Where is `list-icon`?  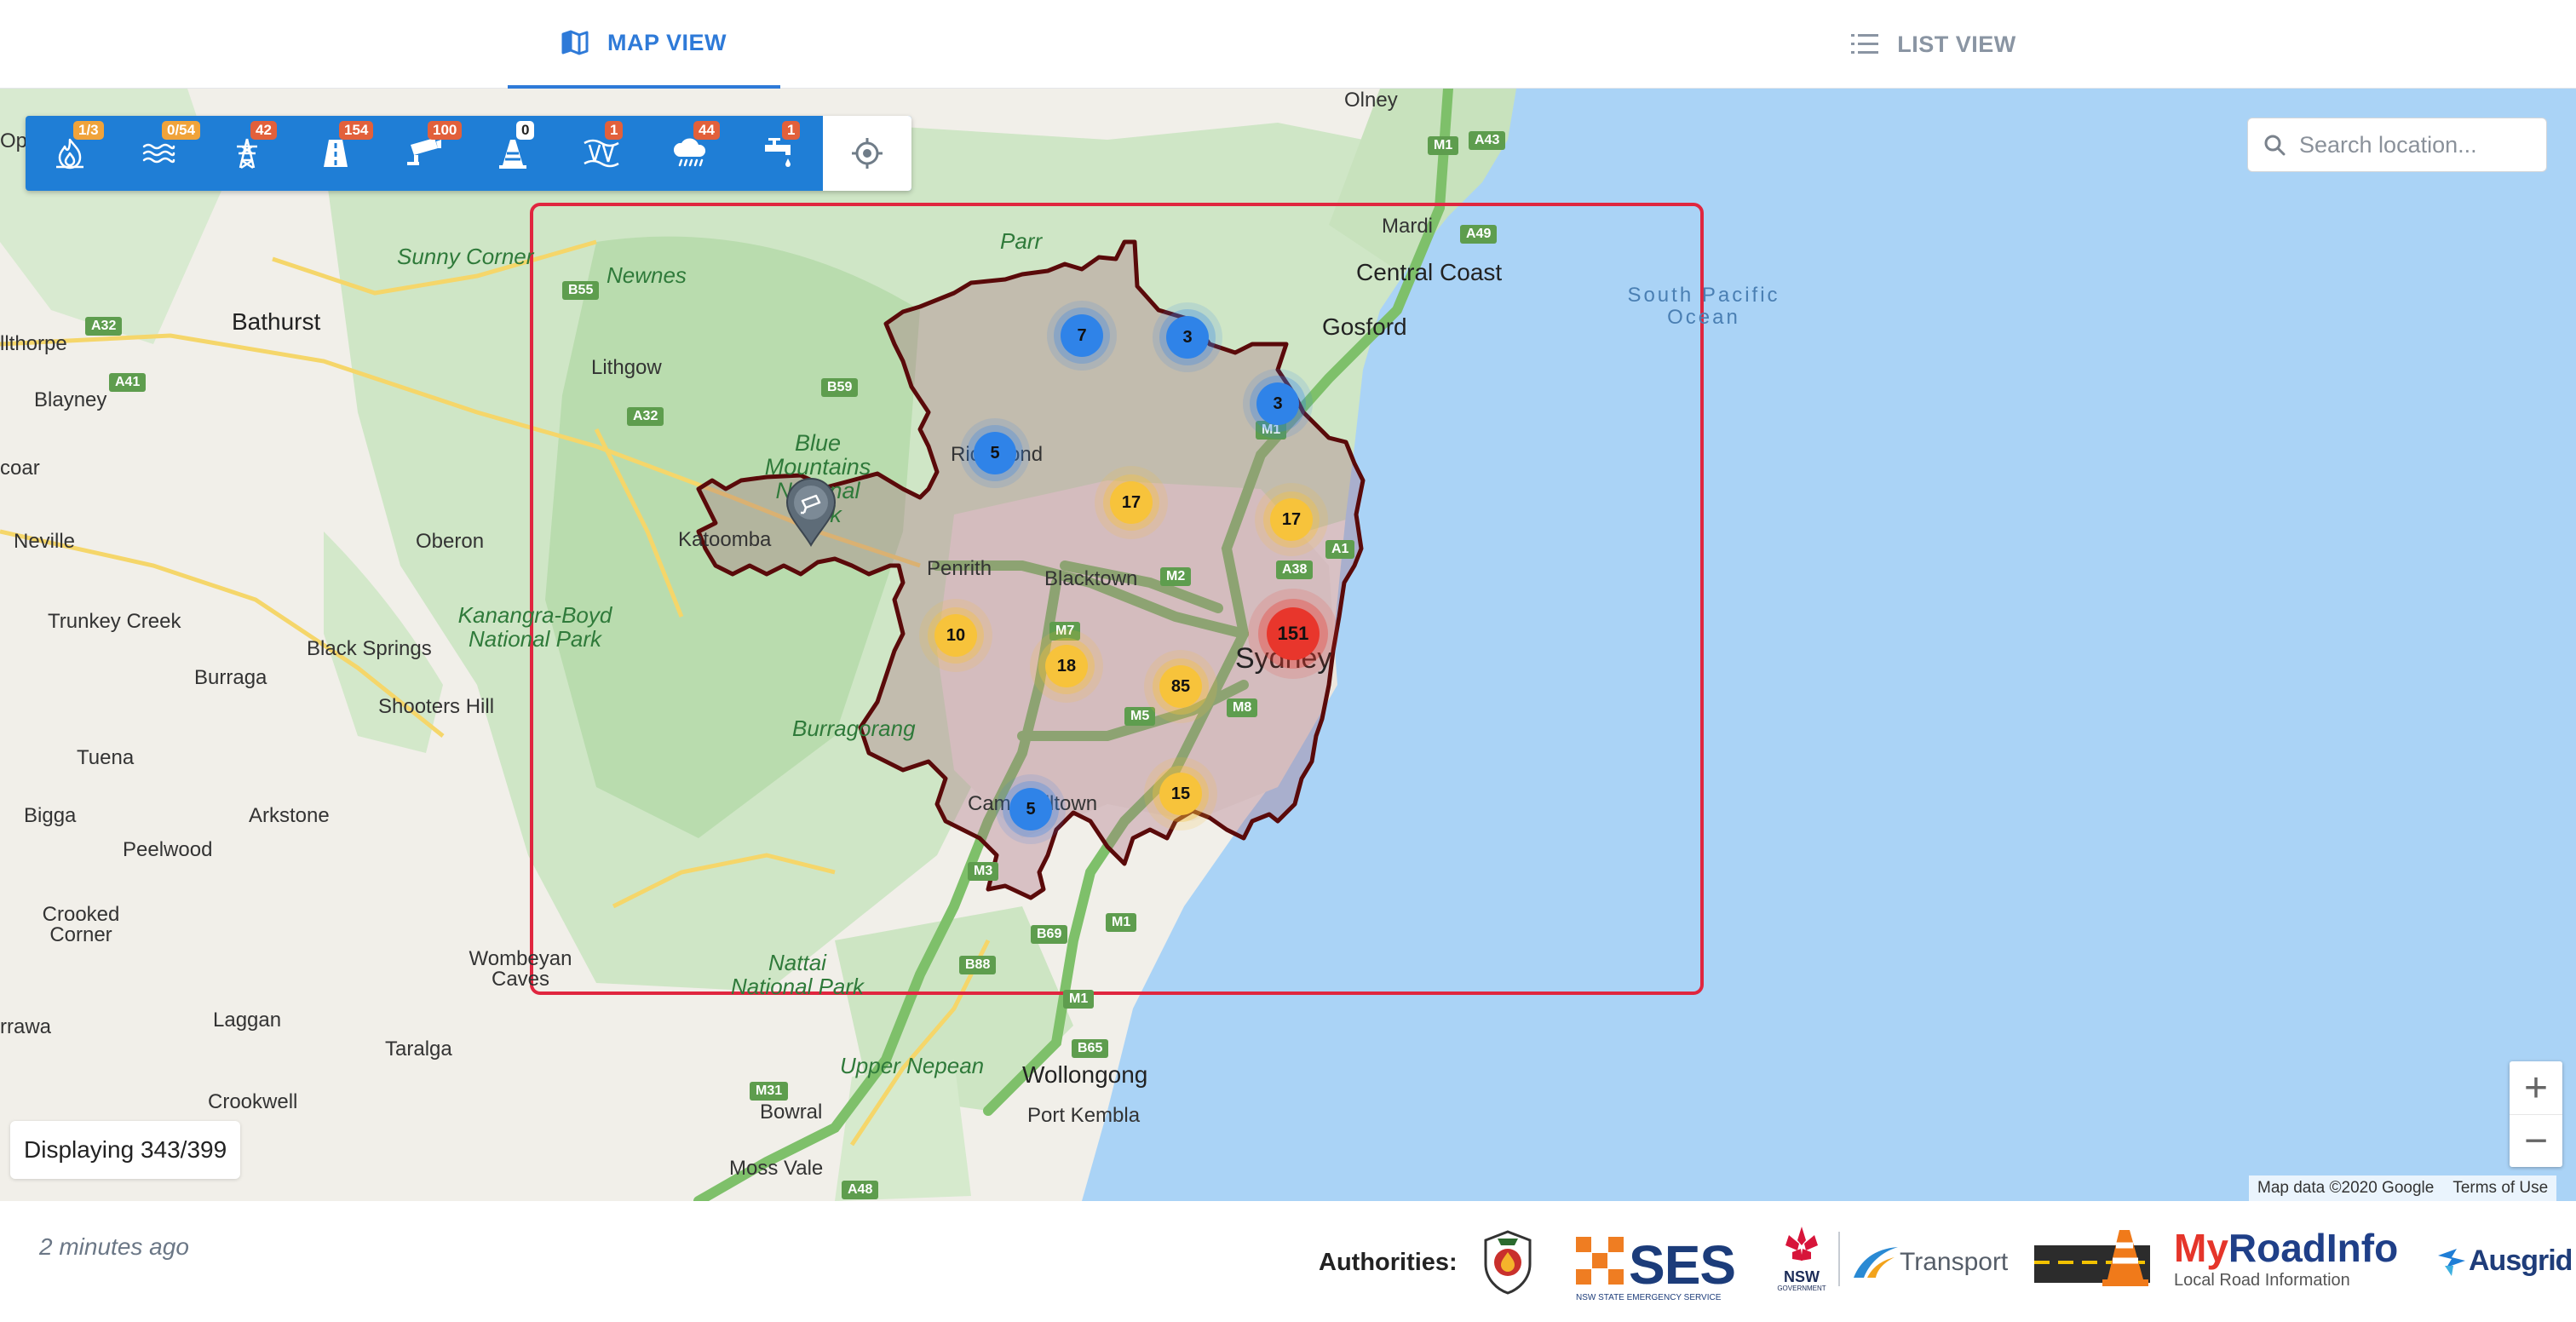
list-icon is located at coordinates (1865, 44).